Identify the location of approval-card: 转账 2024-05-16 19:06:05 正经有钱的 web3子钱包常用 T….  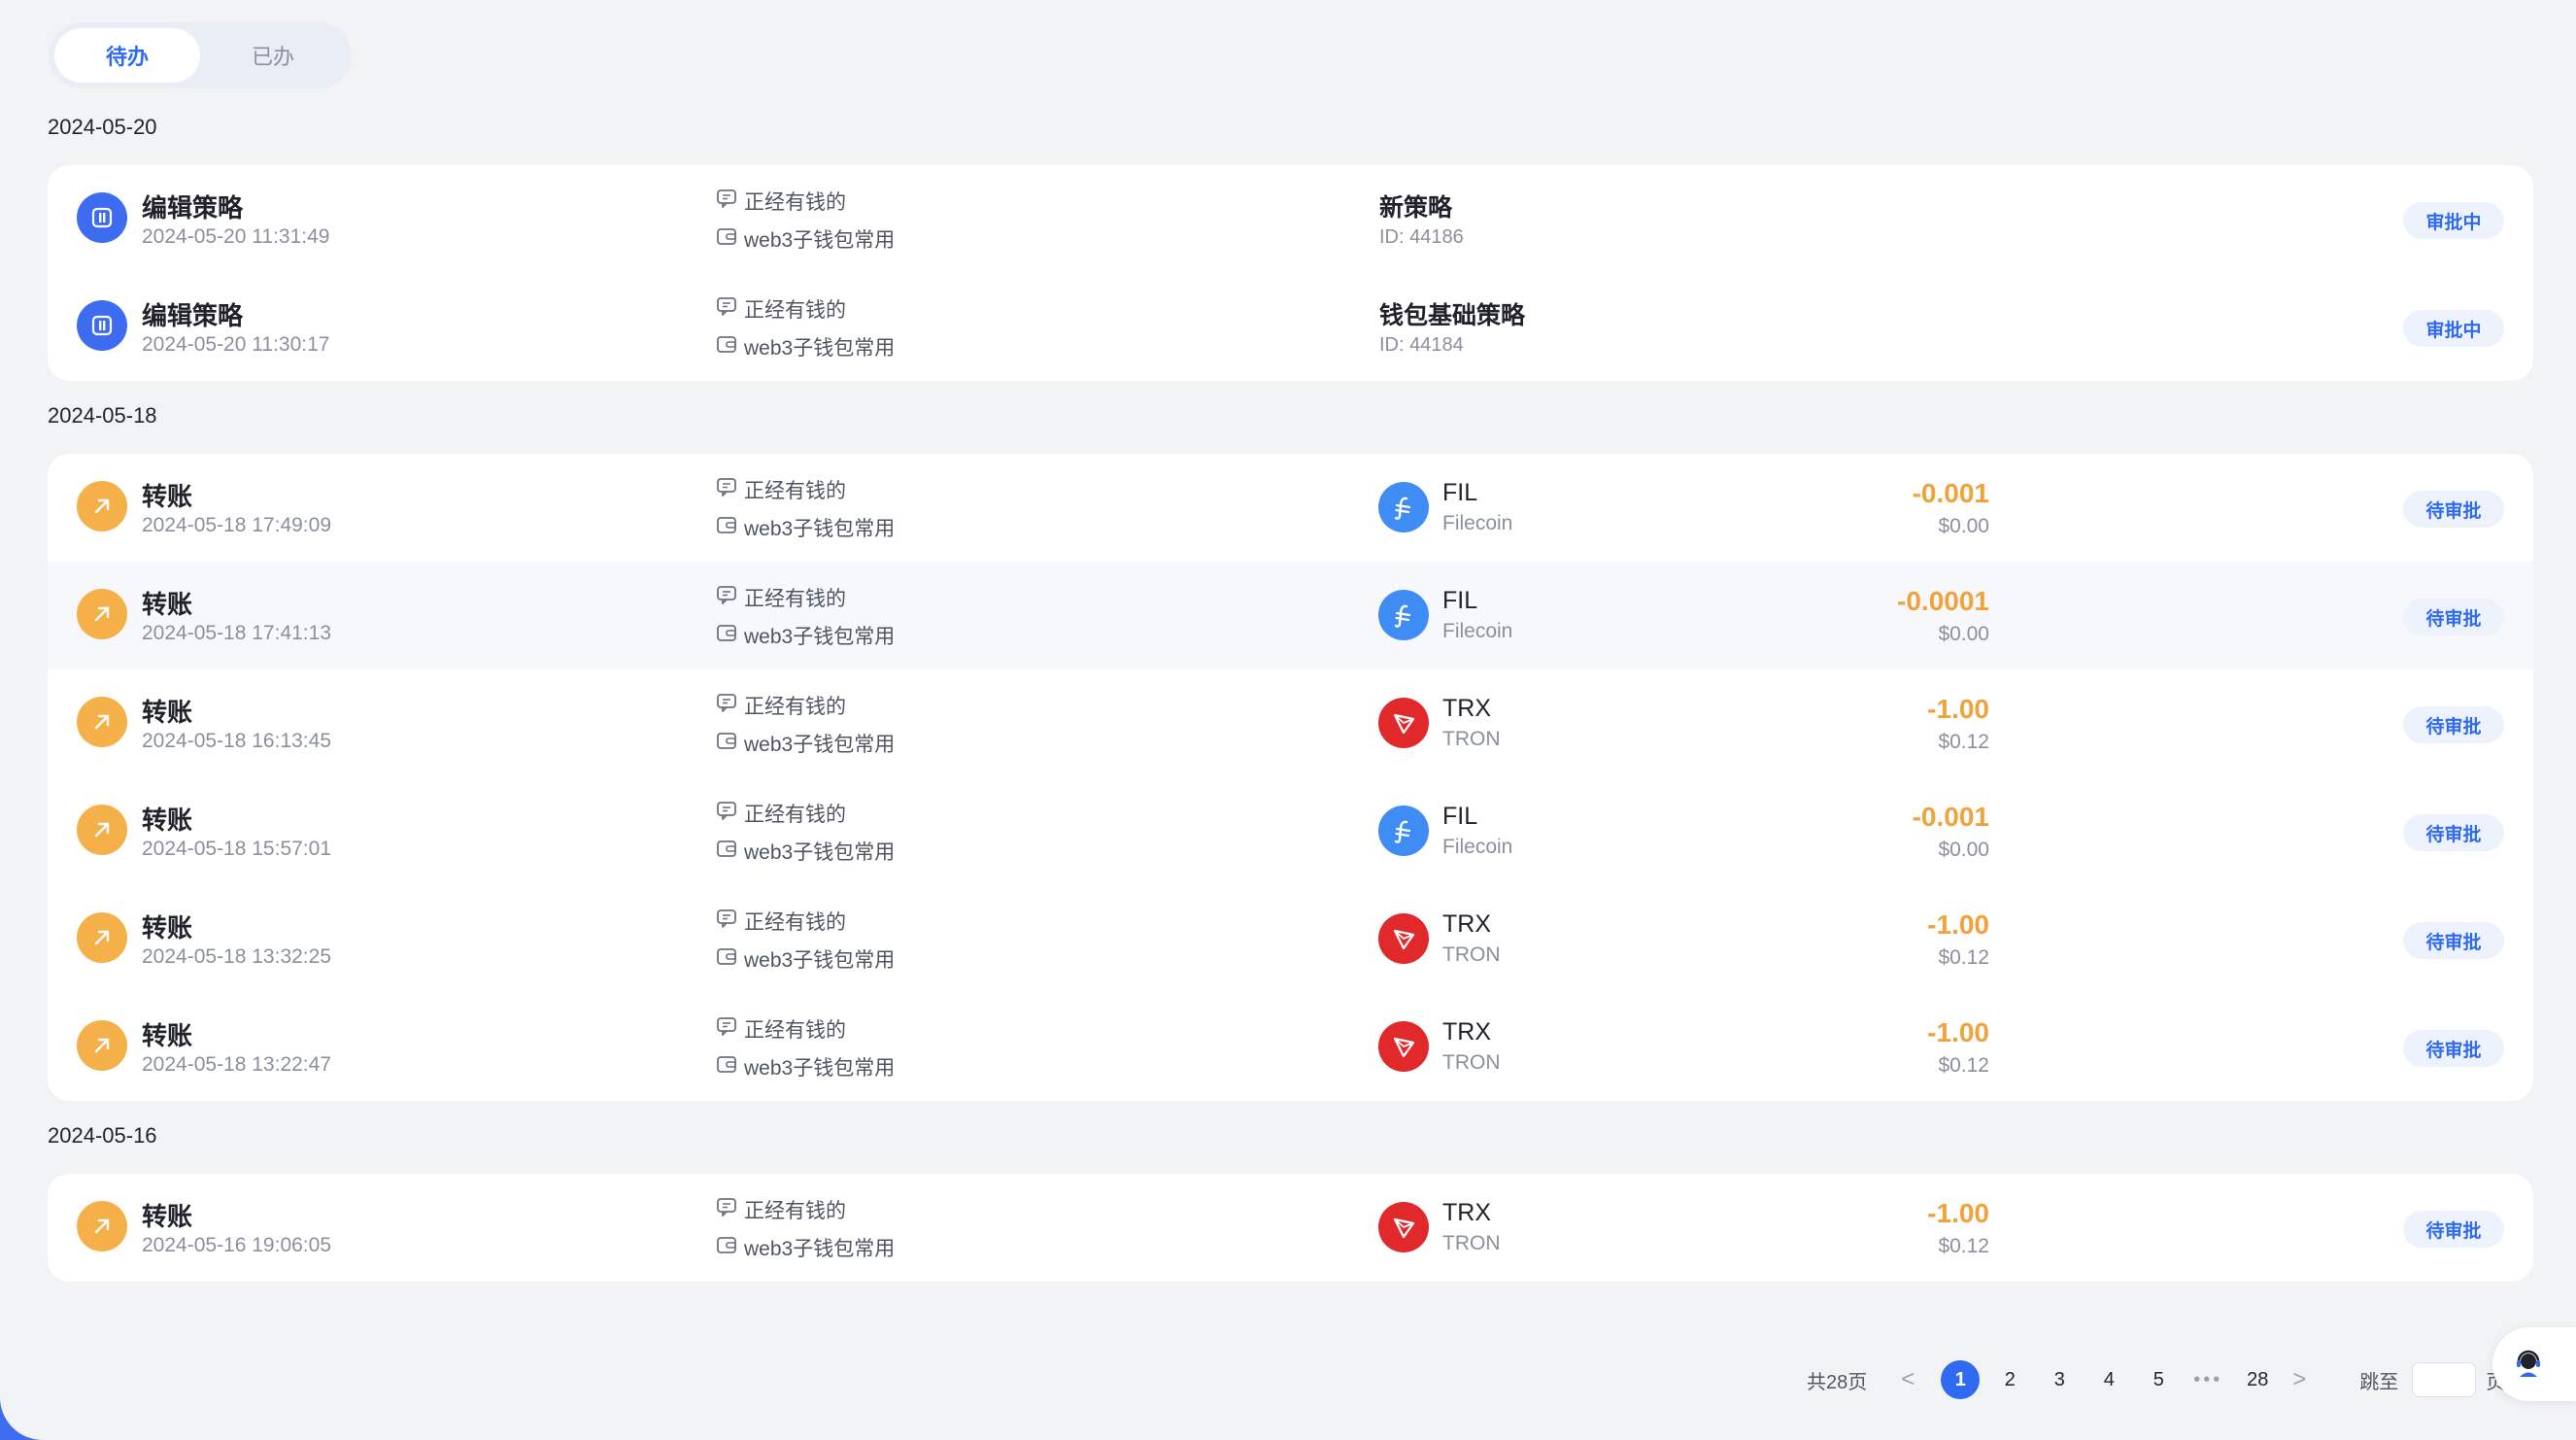
(1290, 1228).